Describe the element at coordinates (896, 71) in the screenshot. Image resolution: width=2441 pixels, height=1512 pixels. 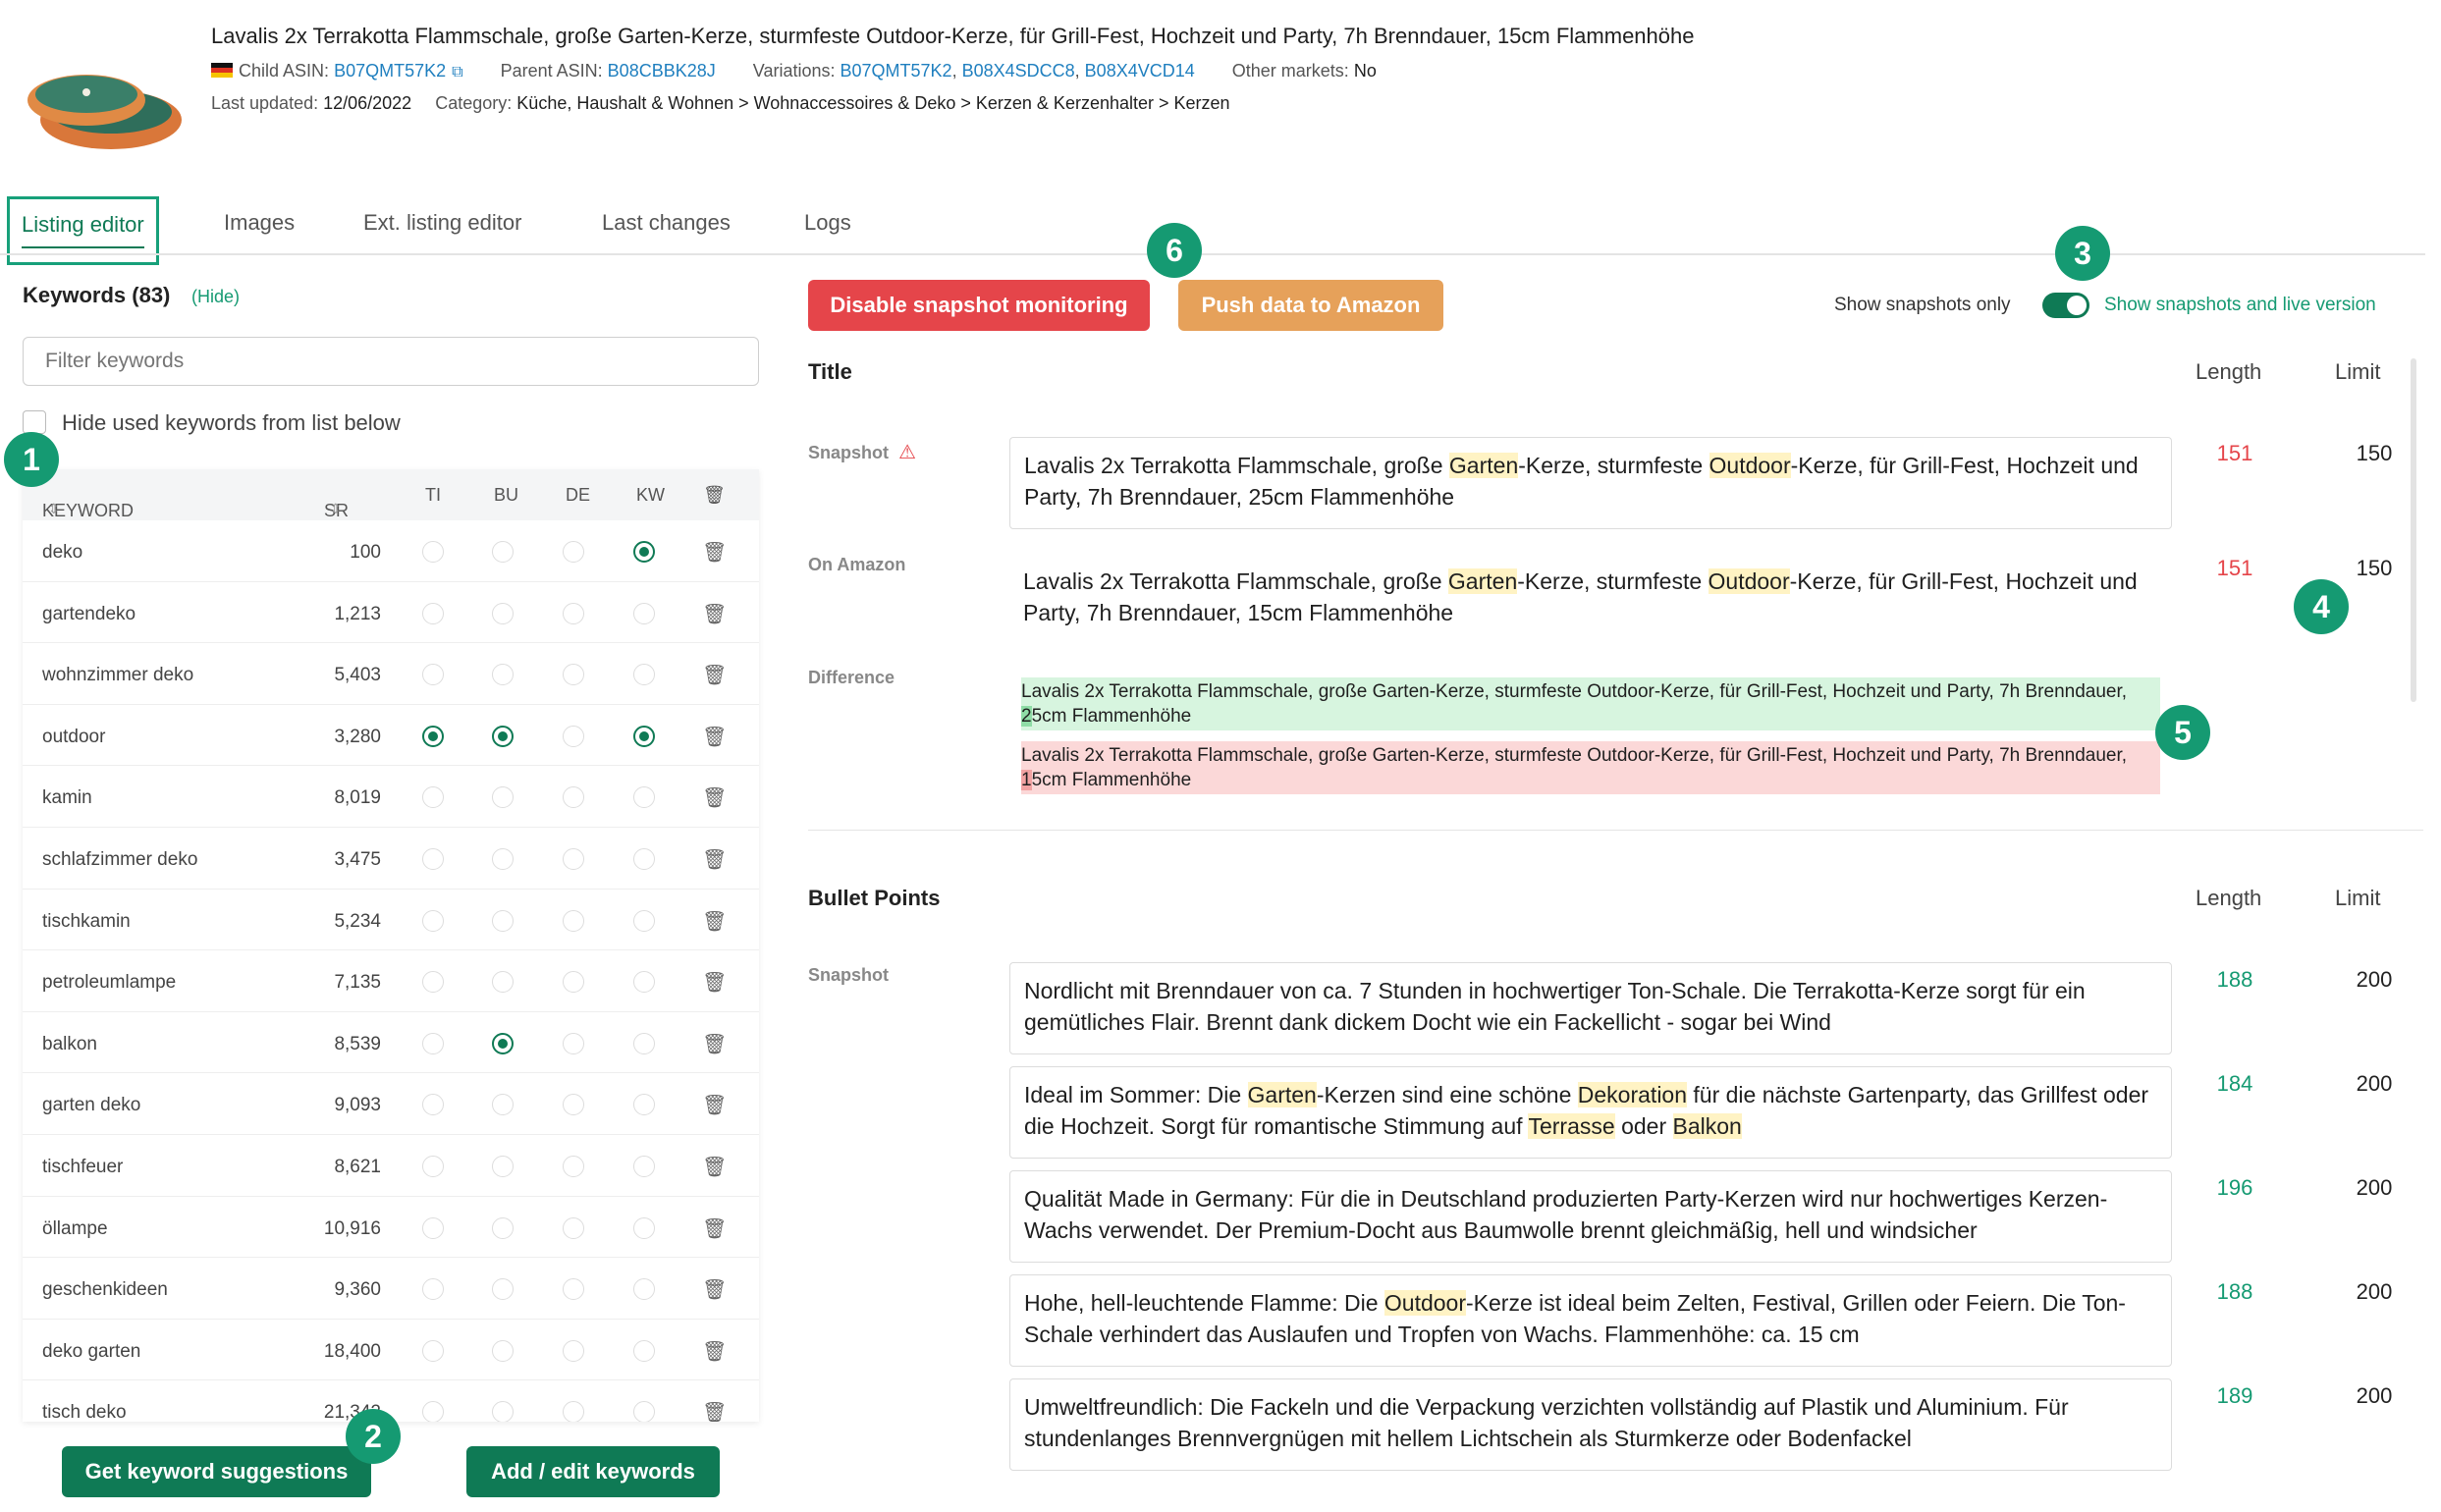
I see `variation-link: B07QMT57K2` at that location.